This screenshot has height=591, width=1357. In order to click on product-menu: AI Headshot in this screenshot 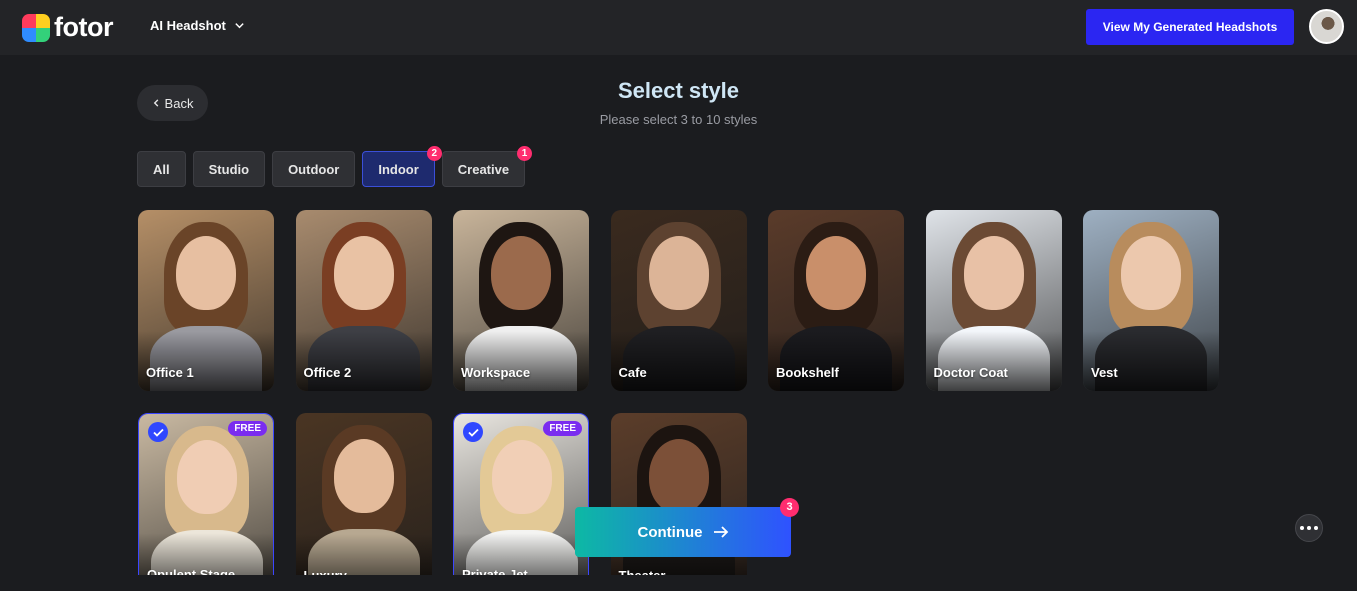, I will do `click(197, 25)`.